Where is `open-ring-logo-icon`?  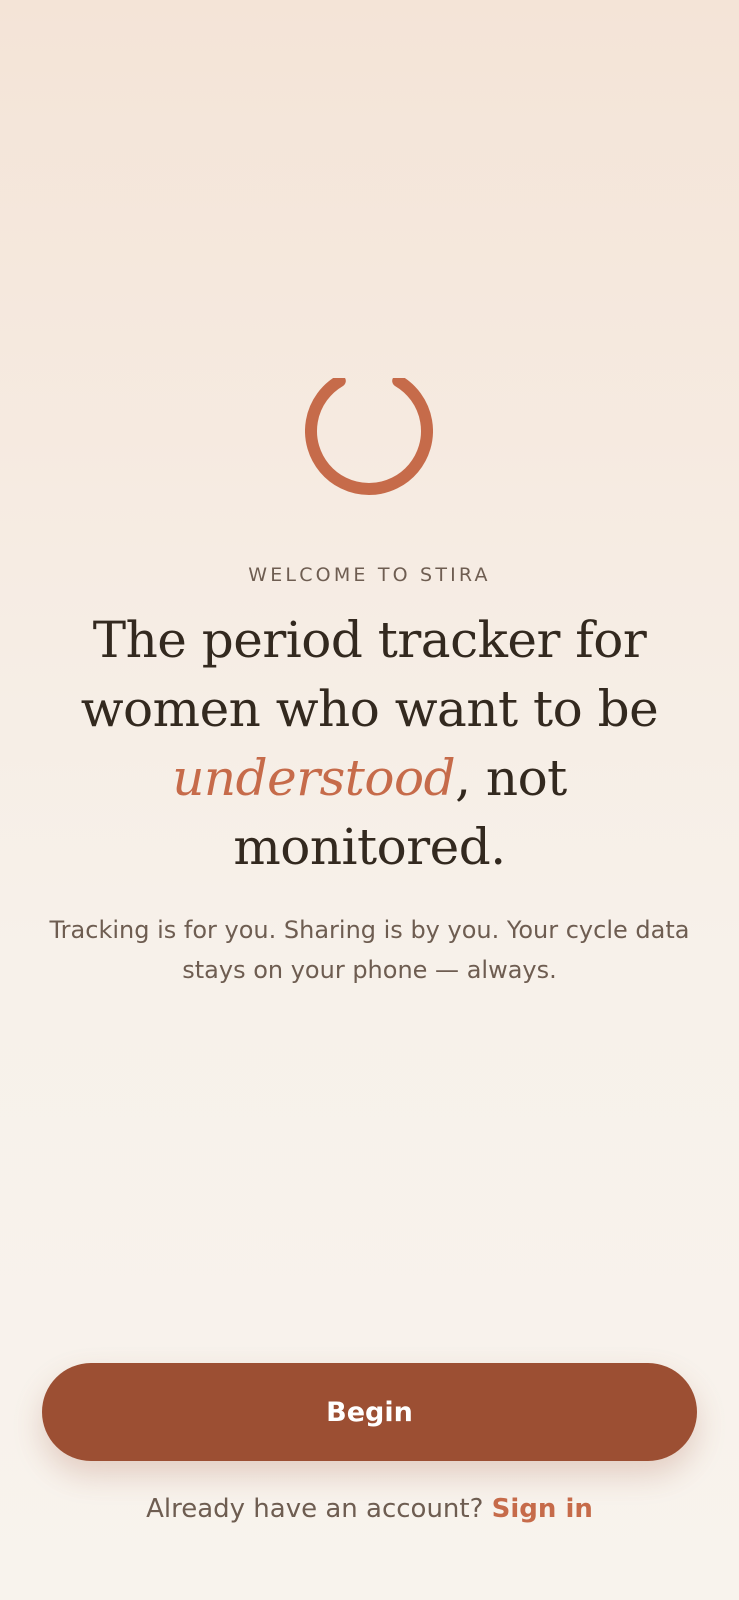
open-ring-logo-icon is located at coordinates (369, 437).